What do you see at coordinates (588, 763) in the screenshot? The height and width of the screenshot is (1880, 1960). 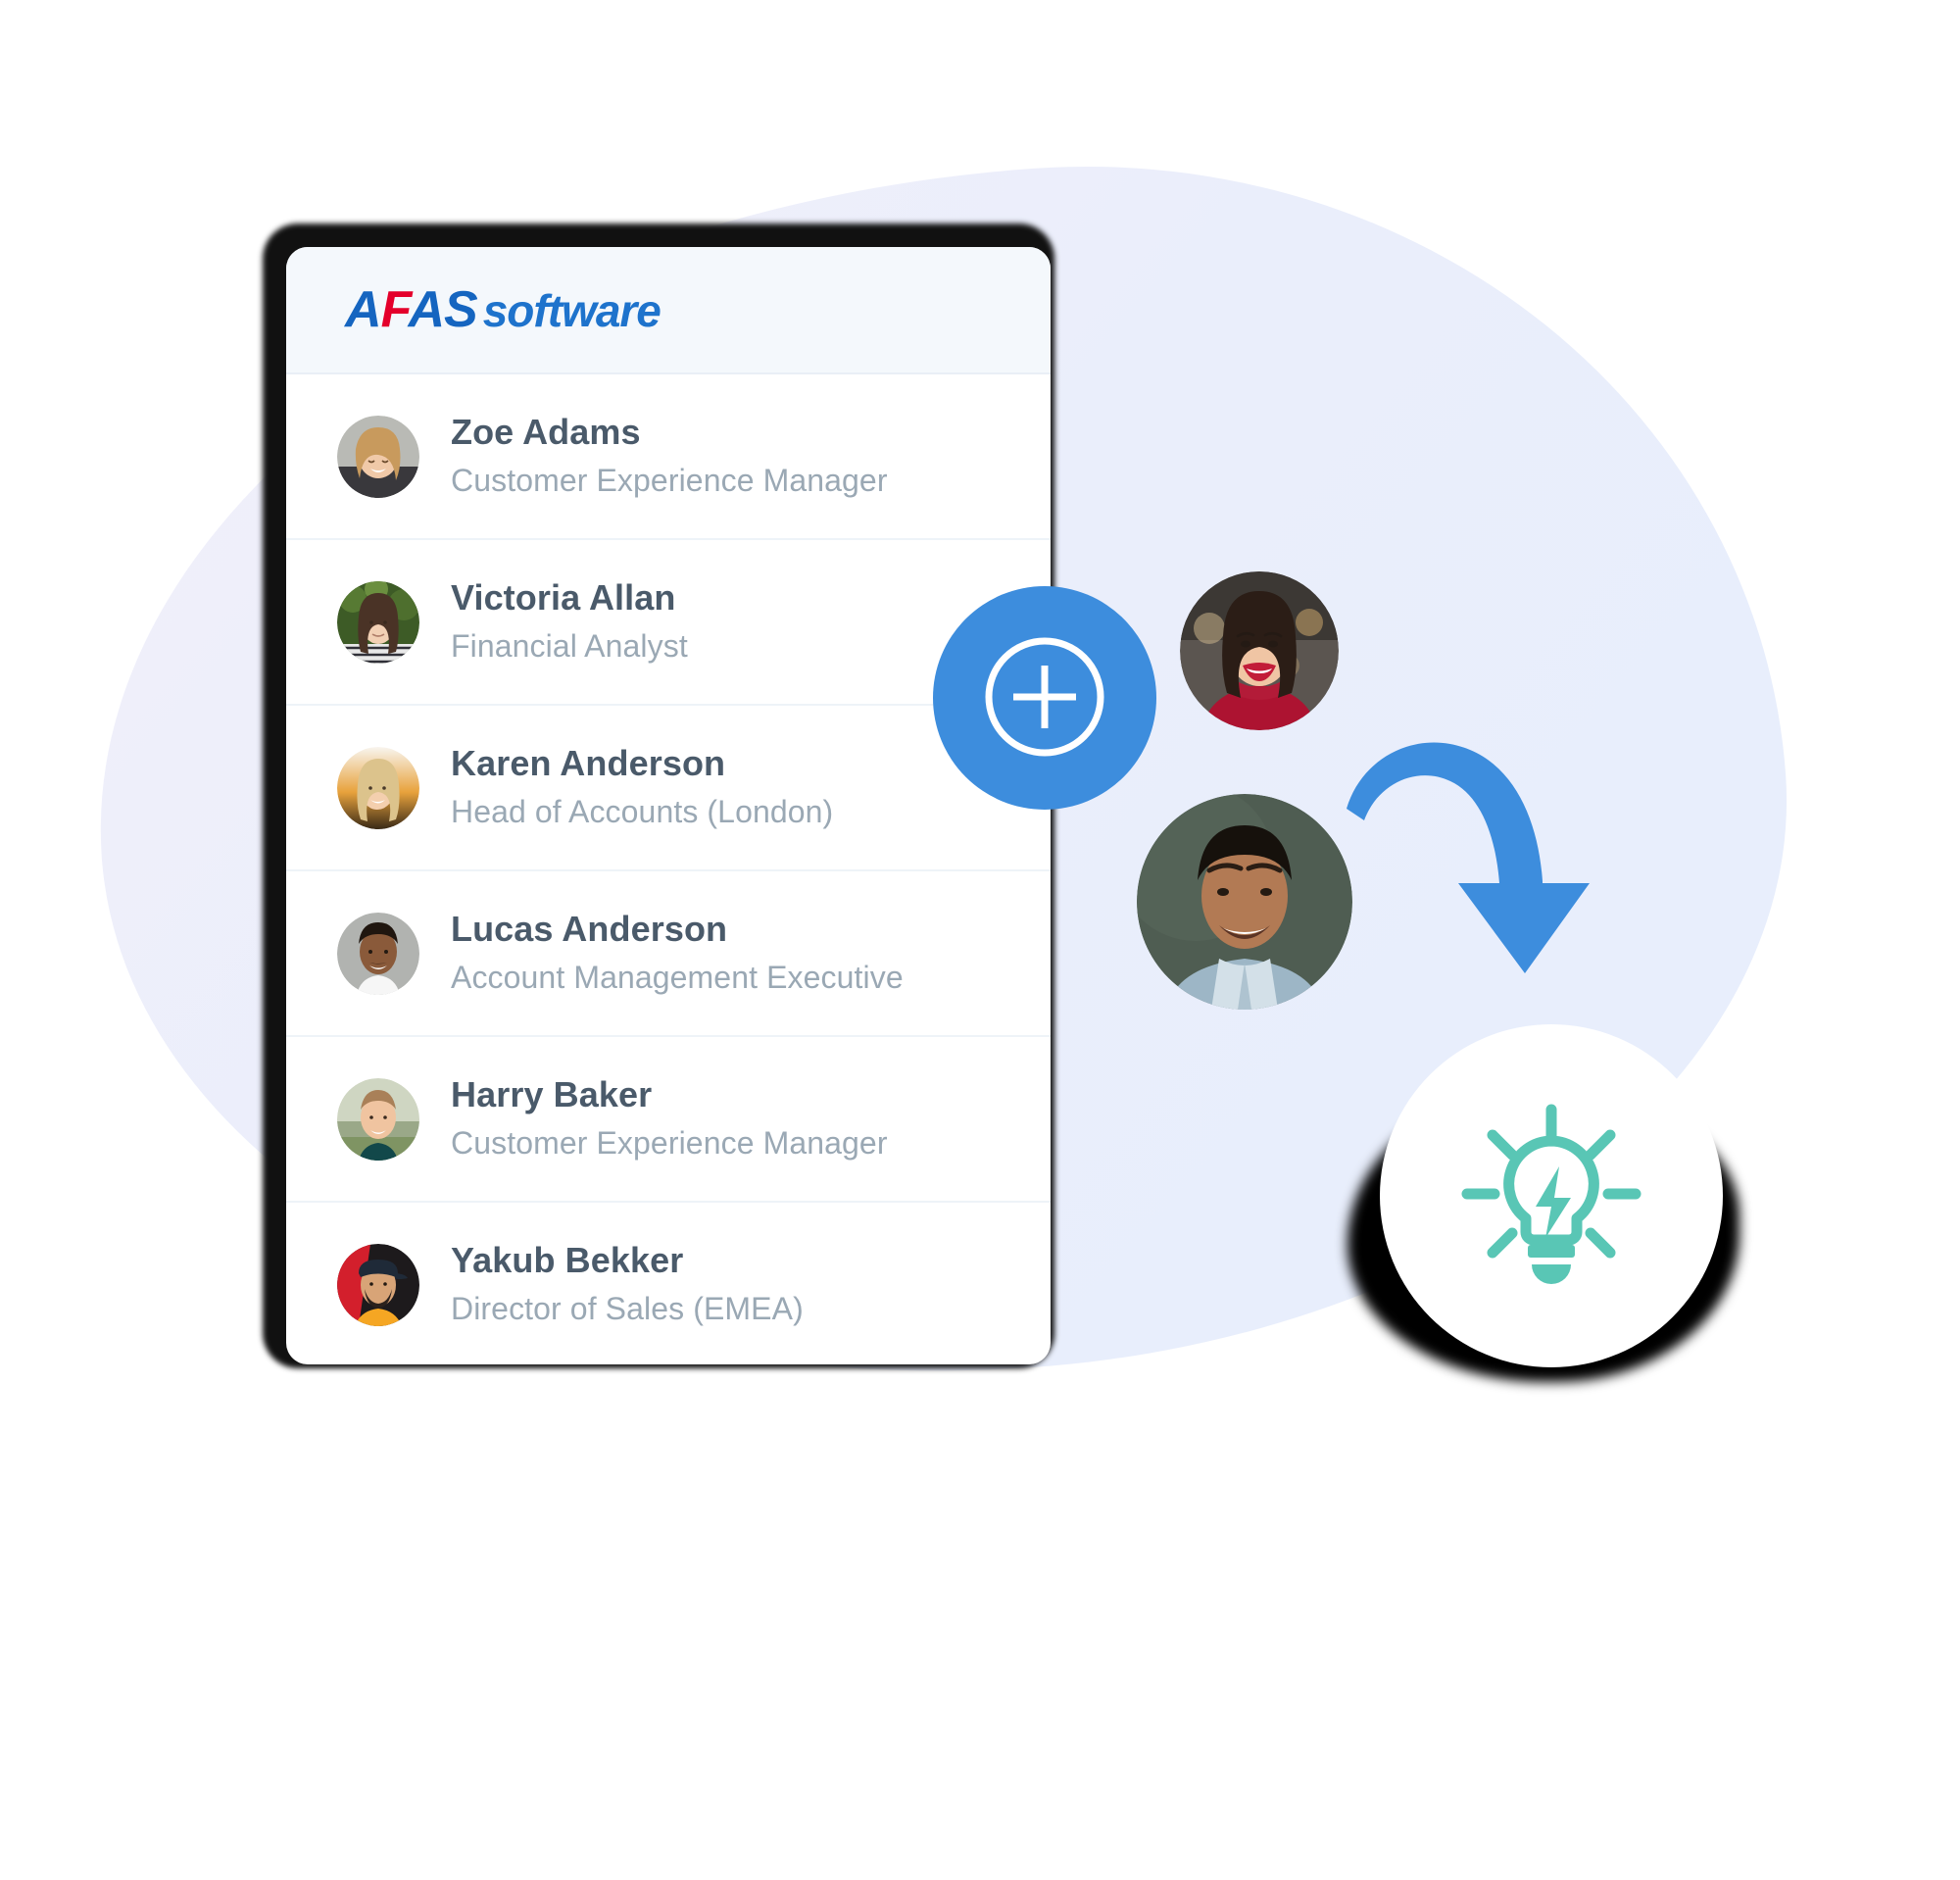 I see `person-name: Karen Anderson` at bounding box center [588, 763].